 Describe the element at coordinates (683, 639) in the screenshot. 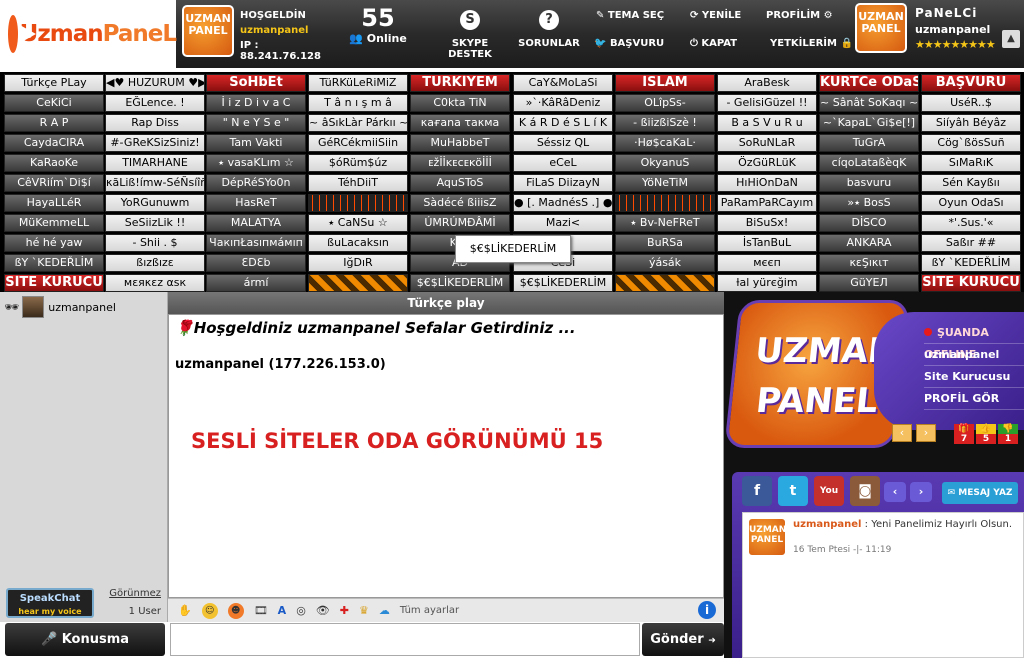

I see `send-button: Gönder ➜` at that location.